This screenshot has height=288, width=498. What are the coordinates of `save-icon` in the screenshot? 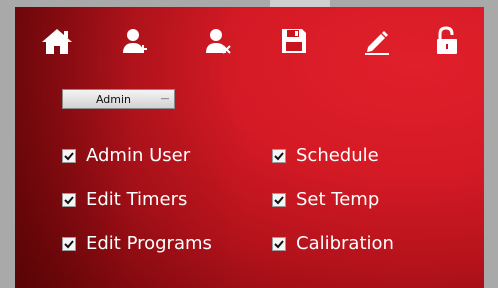 It's located at (294, 41).